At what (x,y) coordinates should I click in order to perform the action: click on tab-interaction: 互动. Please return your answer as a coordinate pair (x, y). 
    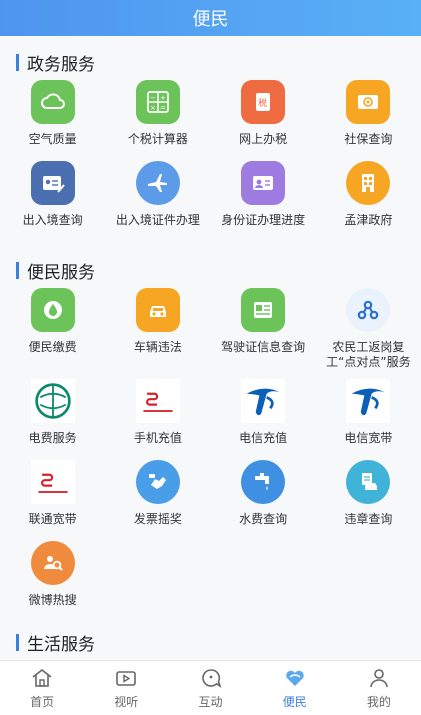
    Looking at the image, I should click on (210, 688).